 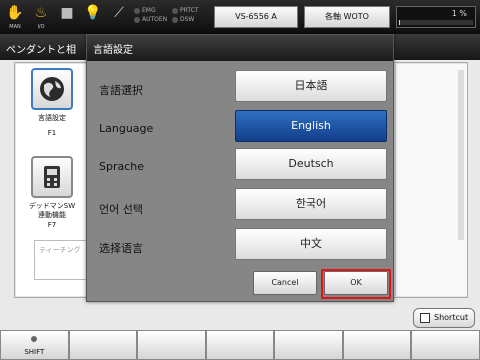 What do you see at coordinates (347, 17) in the screenshot?
I see `axis-mode-button: 各軸 WOTO` at bounding box center [347, 17].